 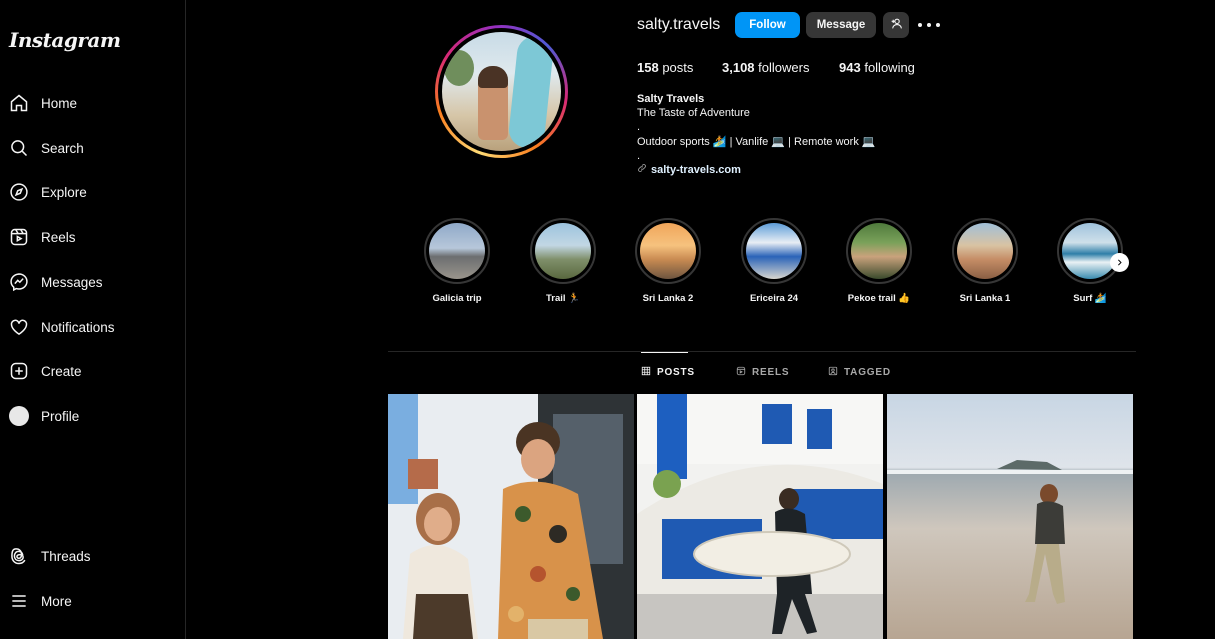 I want to click on sidebar-item-notifications: Notifications, so click(x=93, y=327).